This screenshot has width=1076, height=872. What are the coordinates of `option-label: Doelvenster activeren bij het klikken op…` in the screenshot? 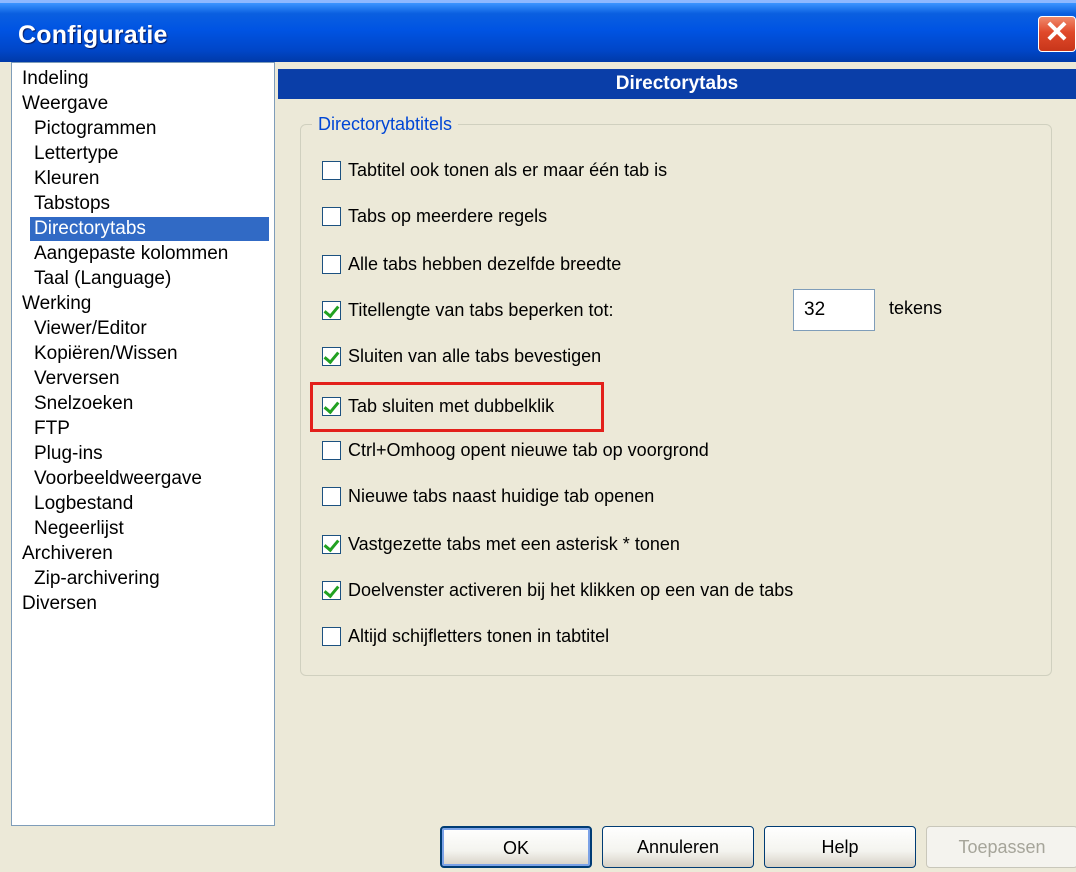 It's located at (571, 589).